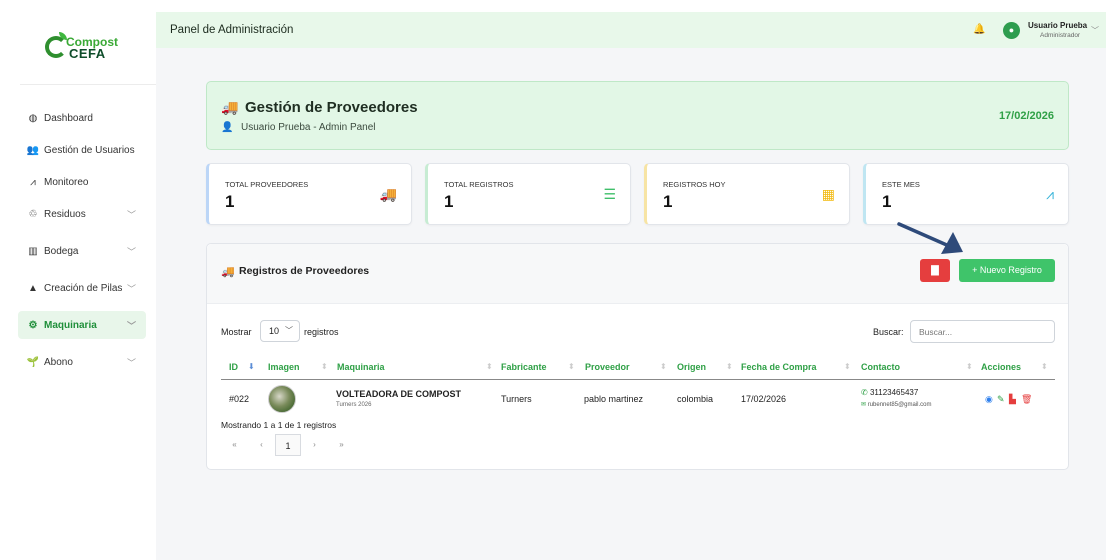  Describe the element at coordinates (341, 445) in the screenshot. I see `page-last-button: »` at that location.